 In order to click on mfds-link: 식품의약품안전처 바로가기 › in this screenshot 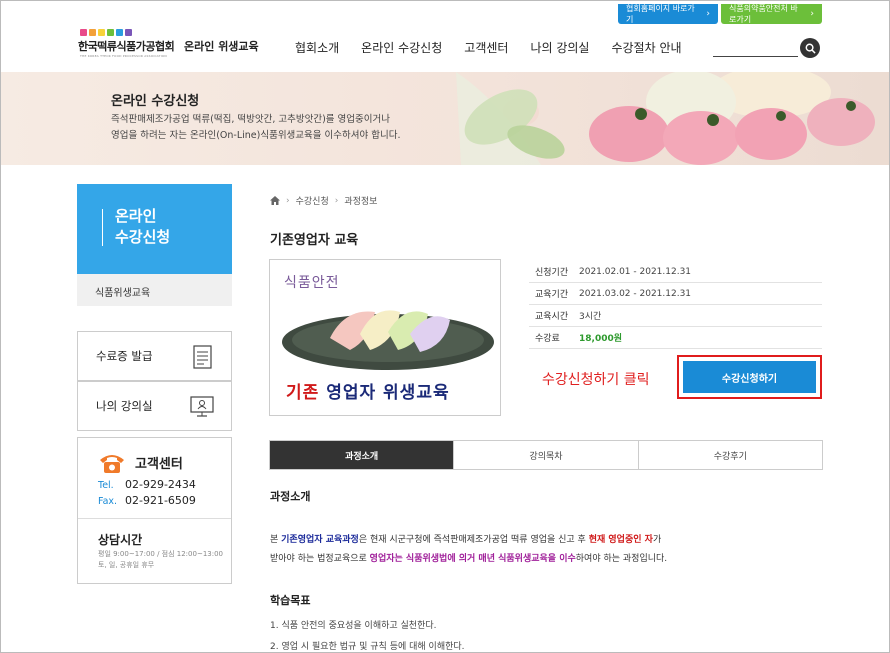, I will do `click(771, 14)`.